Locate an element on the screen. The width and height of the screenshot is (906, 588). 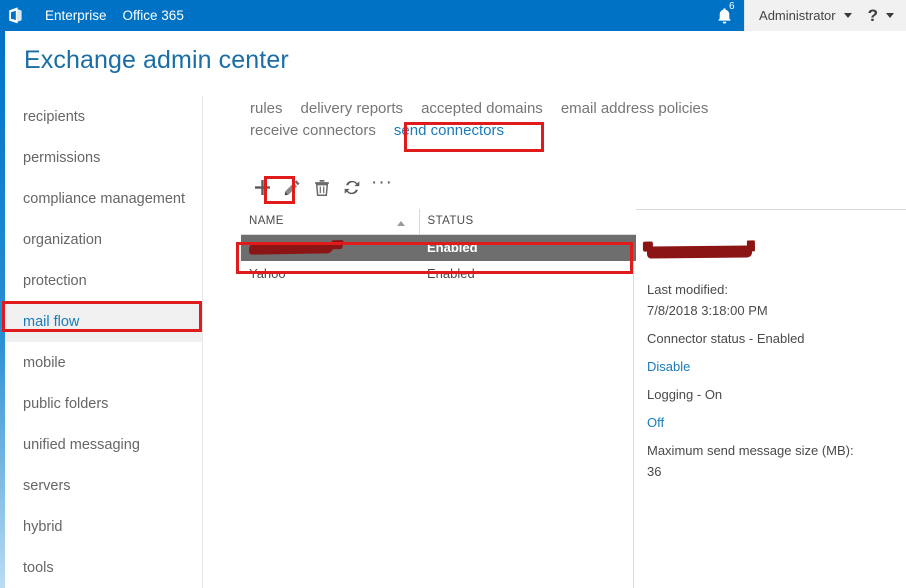
pencil-icon is located at coordinates (292, 187).